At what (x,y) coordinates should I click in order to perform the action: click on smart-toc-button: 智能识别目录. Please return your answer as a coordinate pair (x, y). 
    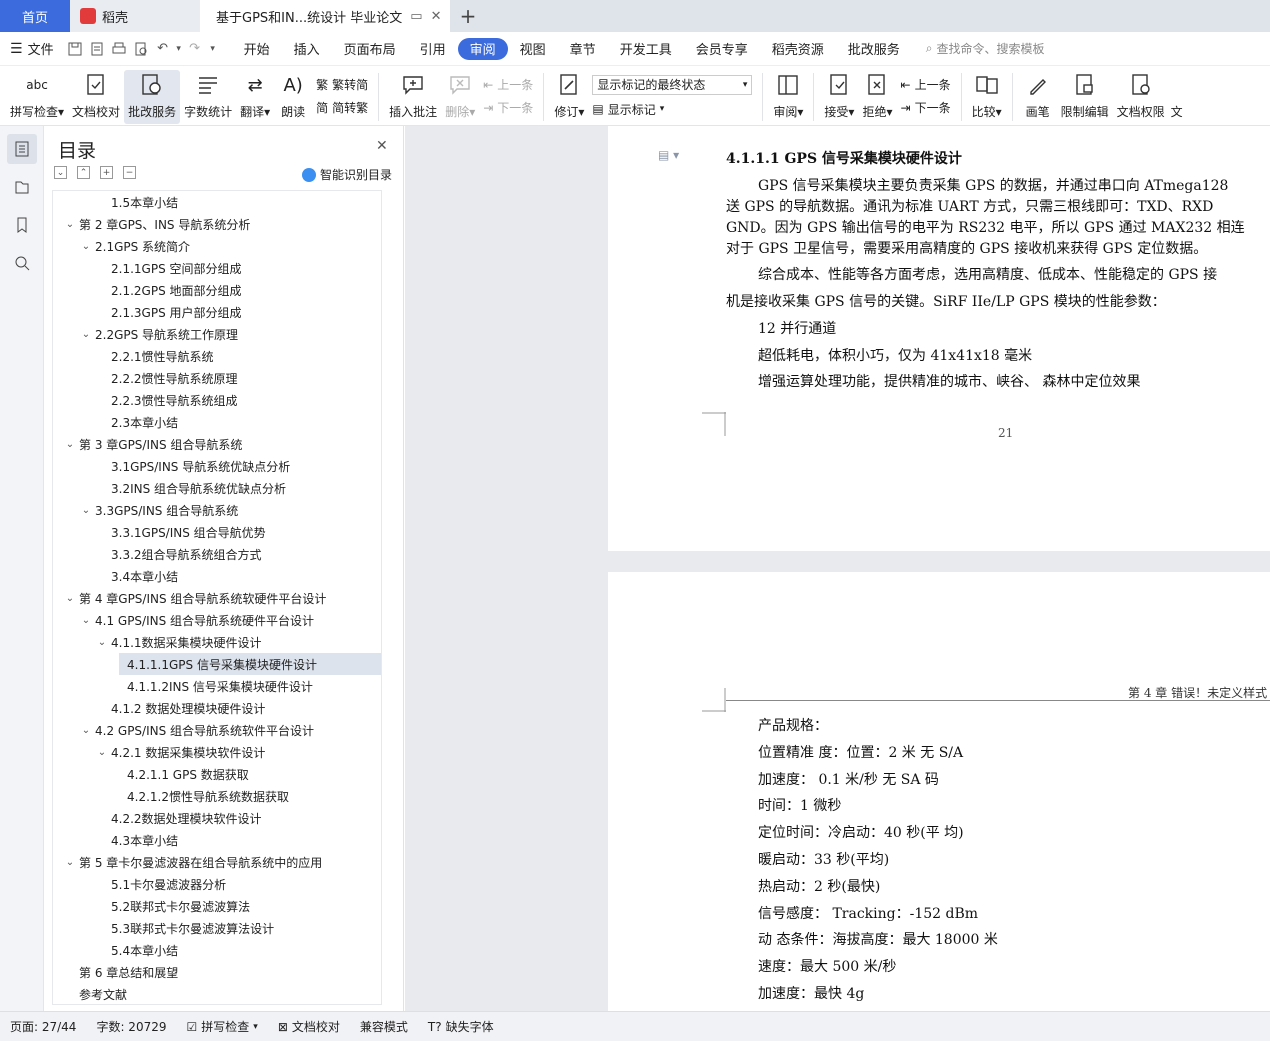
    Looking at the image, I should click on (347, 174).